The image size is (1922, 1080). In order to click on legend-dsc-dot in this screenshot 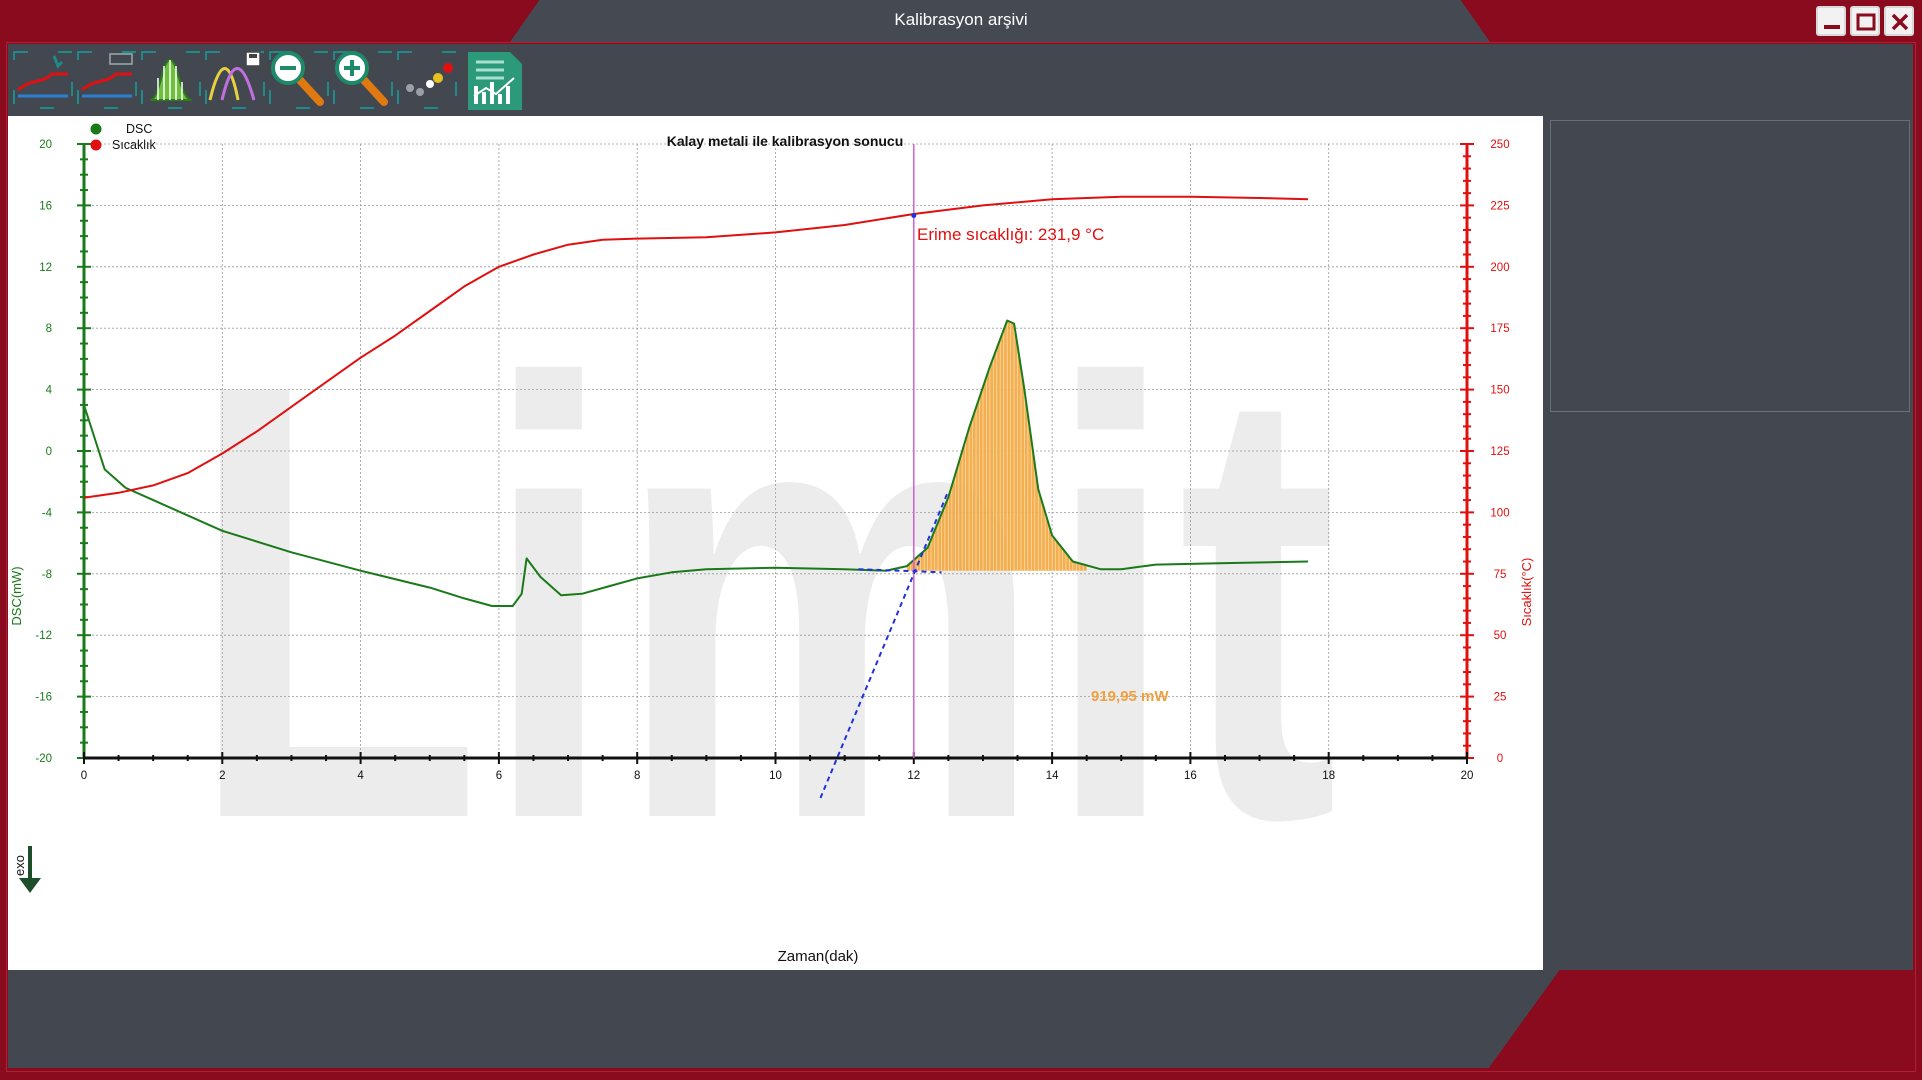, I will do `click(96, 129)`.